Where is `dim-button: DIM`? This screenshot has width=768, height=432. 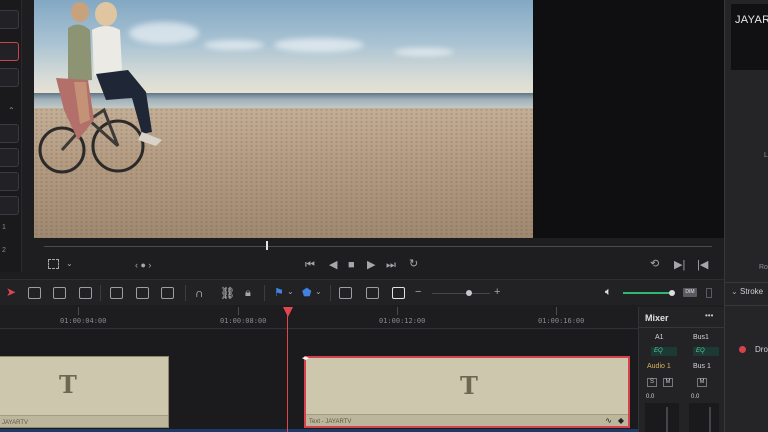
dim-button: DIM is located at coordinates (690, 292).